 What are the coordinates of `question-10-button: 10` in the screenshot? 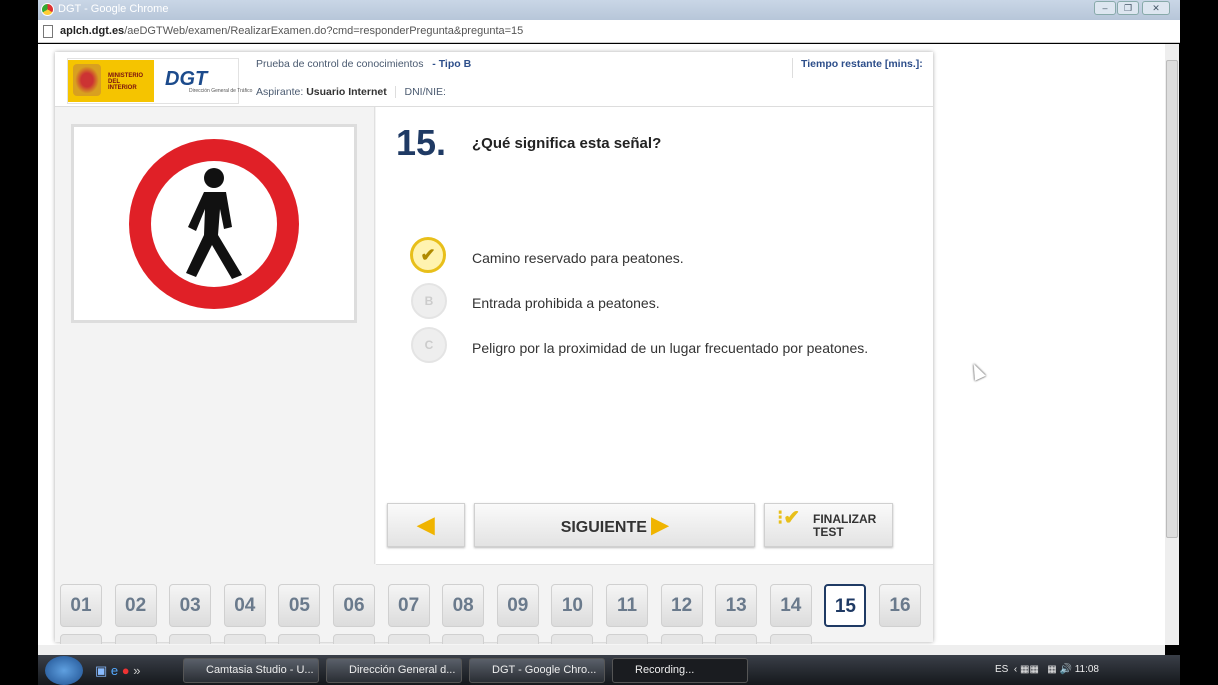 It's located at (572, 605).